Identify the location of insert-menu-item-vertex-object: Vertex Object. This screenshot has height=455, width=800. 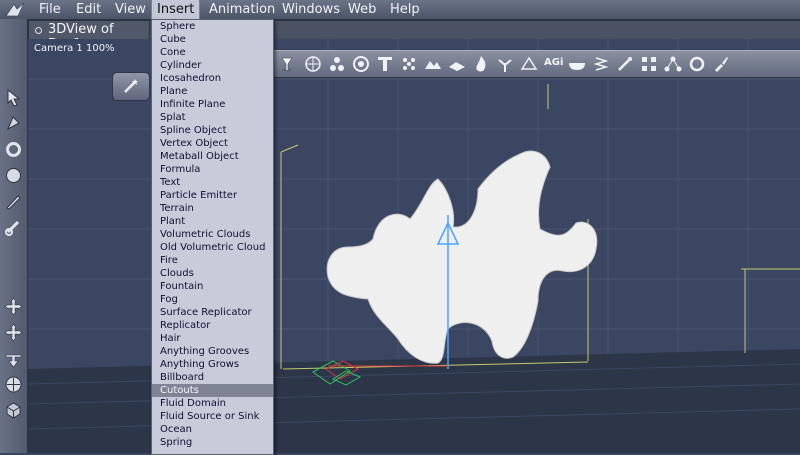
(212, 143).